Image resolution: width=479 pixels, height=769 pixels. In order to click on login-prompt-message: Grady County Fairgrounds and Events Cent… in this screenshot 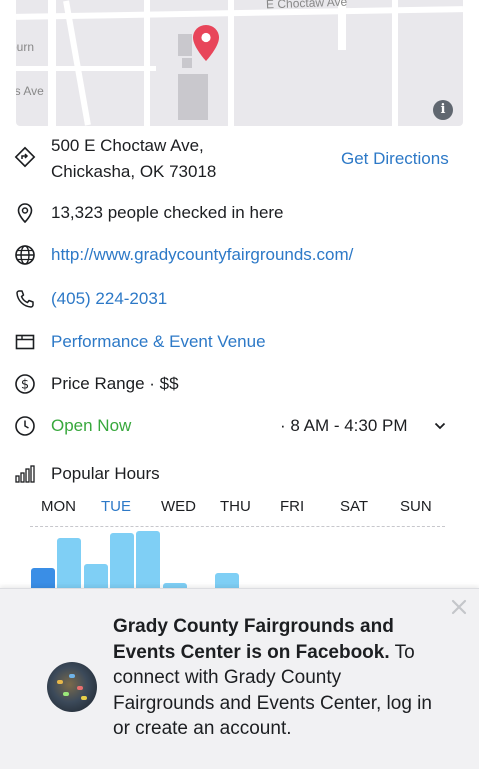, I will do `click(273, 678)`.